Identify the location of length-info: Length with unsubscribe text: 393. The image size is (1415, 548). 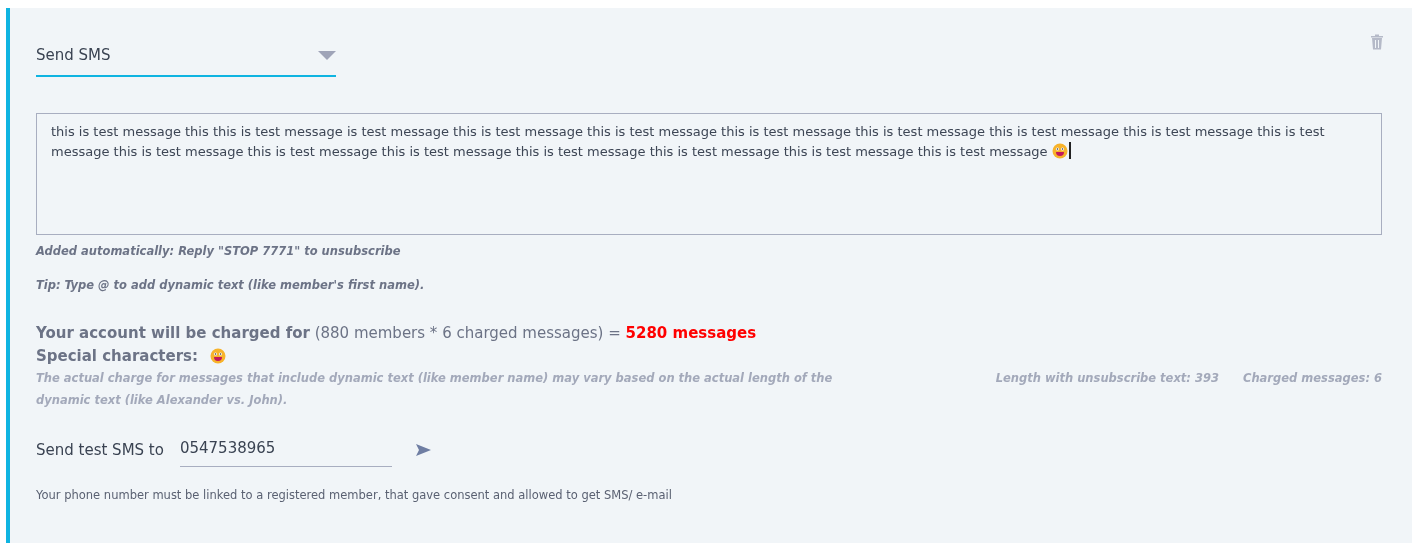
(1107, 378).